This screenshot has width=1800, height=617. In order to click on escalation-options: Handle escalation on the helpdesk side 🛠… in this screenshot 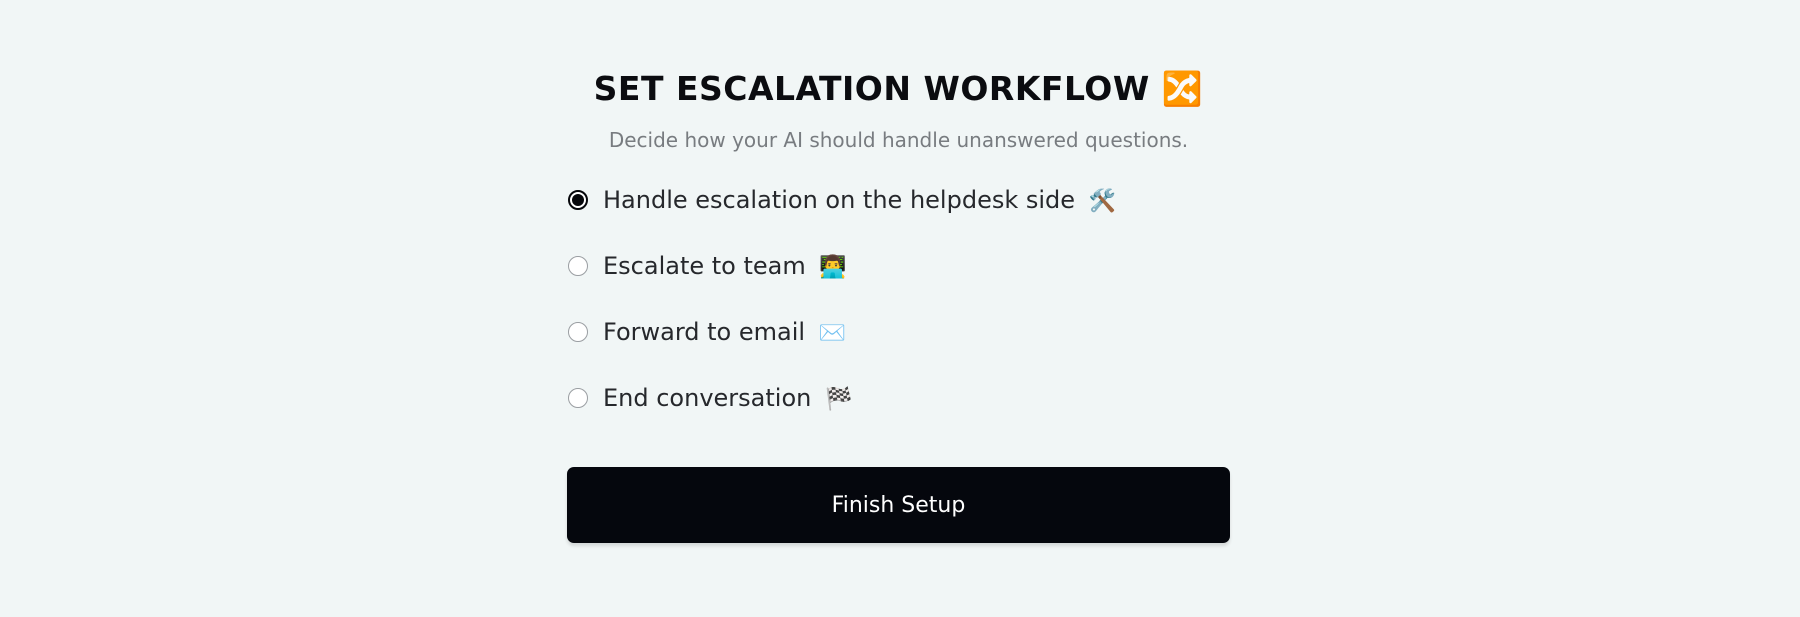, I will do `click(898, 299)`.